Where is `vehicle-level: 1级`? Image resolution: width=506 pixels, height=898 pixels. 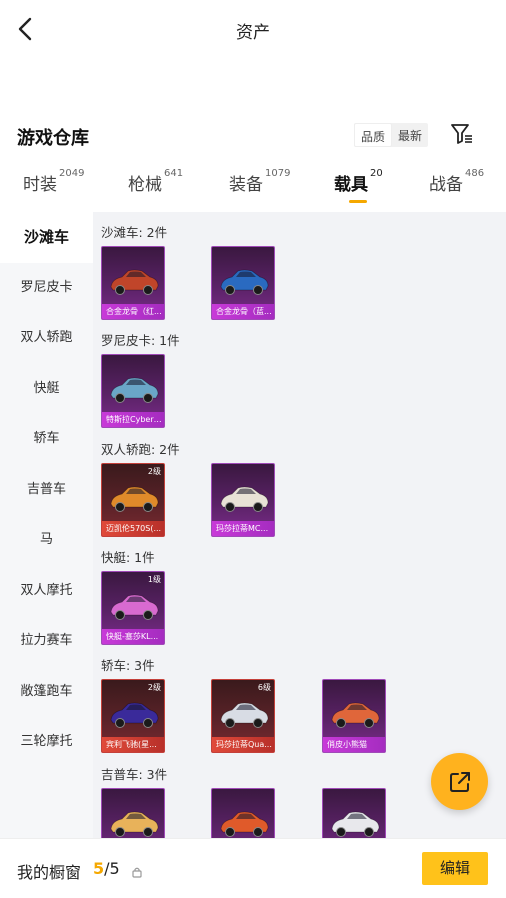 vehicle-level: 1级 is located at coordinates (154, 579).